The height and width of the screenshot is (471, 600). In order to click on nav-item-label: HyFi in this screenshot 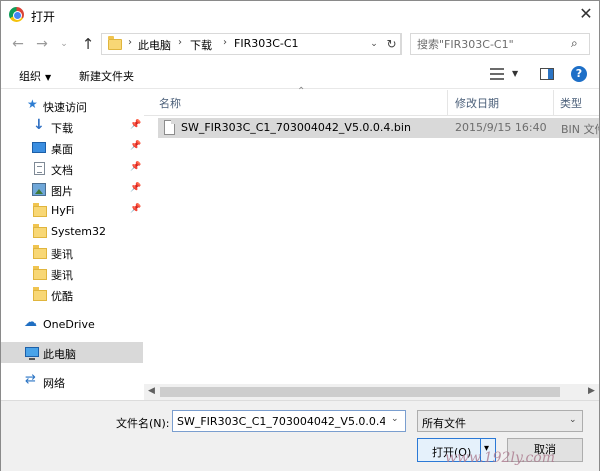, I will do `click(63, 210)`.